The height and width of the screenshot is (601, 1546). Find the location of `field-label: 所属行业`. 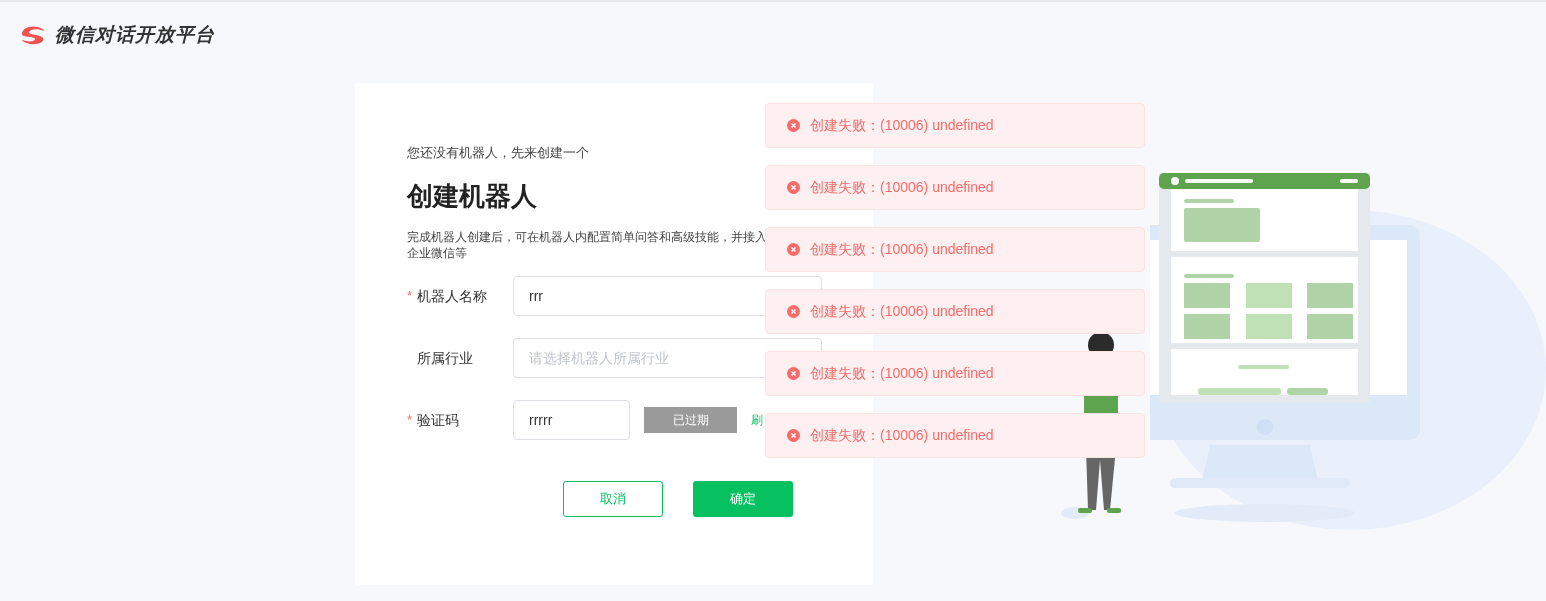

field-label: 所属行业 is located at coordinates (445, 358).